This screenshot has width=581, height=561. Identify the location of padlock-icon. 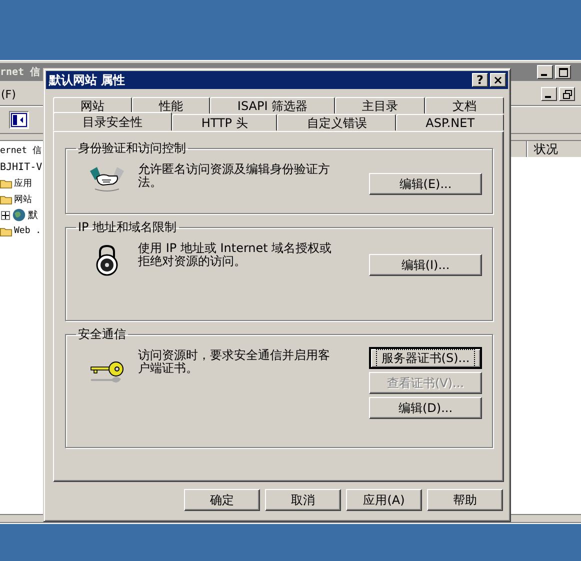
(107, 260).